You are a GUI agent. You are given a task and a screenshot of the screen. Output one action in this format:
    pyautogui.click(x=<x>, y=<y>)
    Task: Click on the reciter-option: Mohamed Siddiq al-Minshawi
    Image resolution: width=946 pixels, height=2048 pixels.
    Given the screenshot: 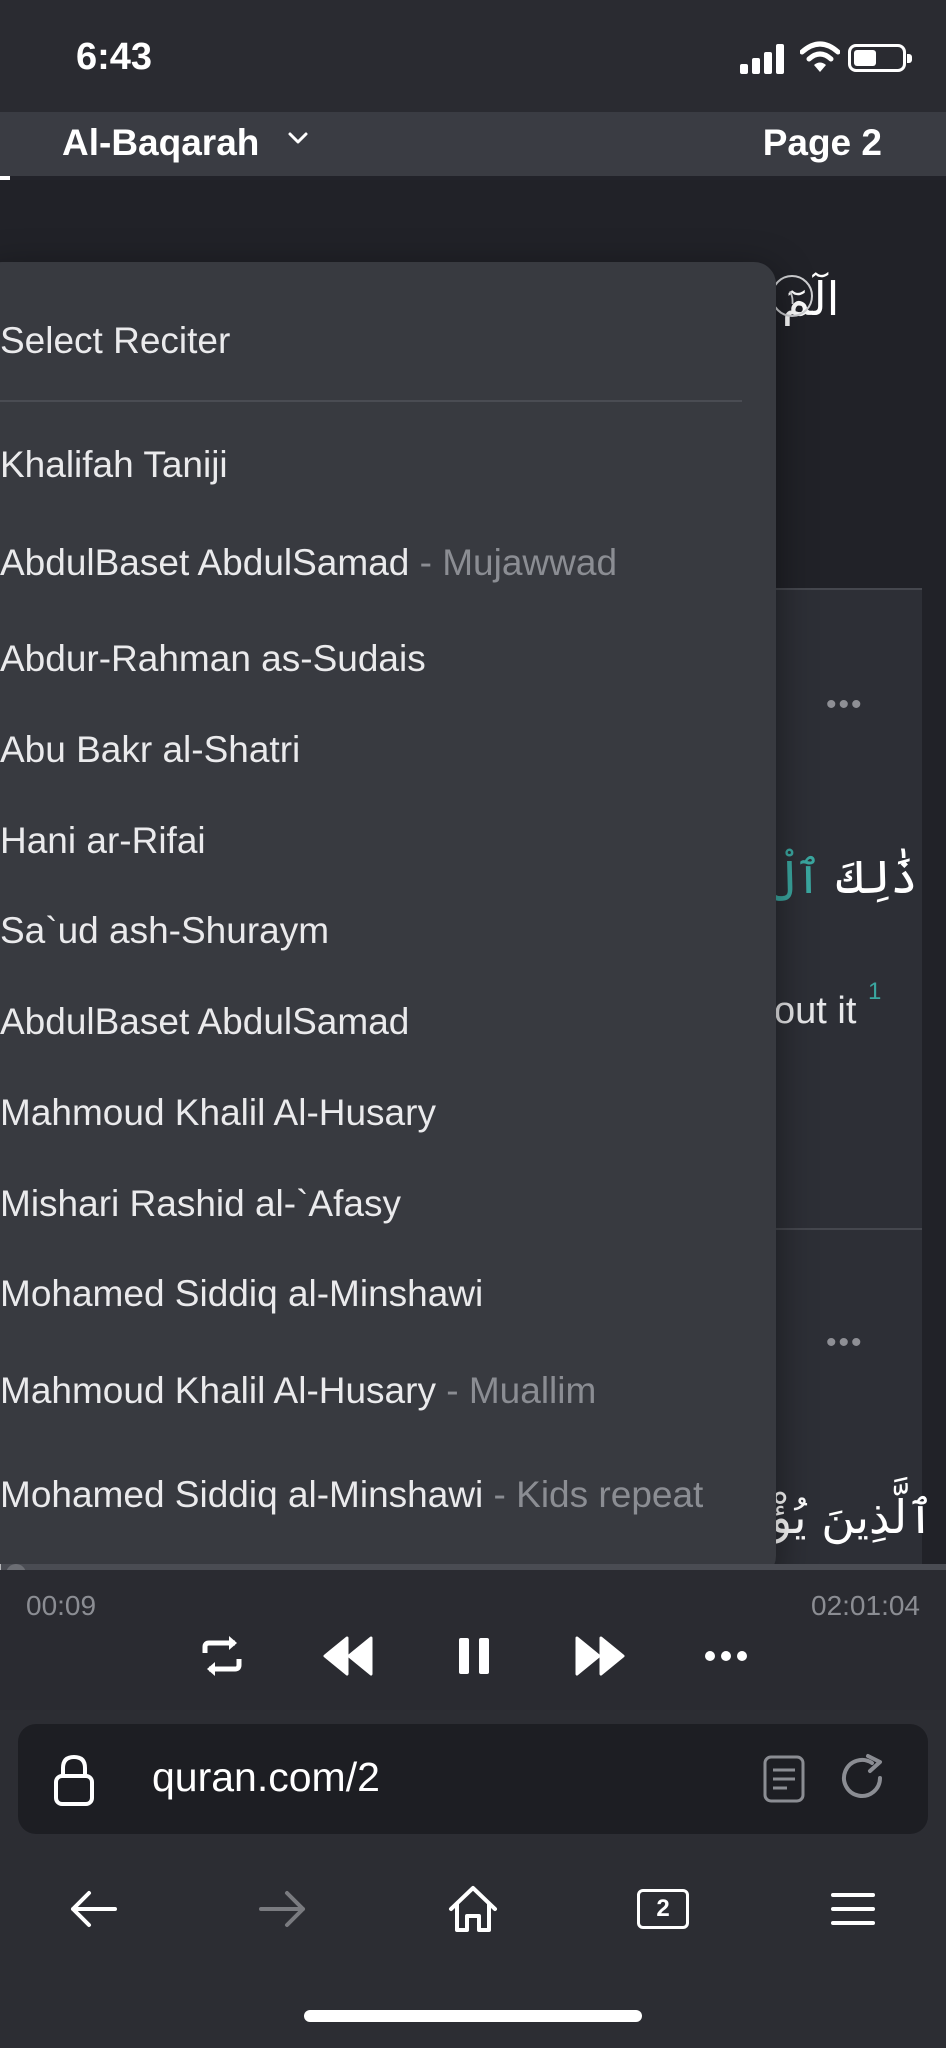 What is the action you would take?
    pyautogui.click(x=241, y=1294)
    